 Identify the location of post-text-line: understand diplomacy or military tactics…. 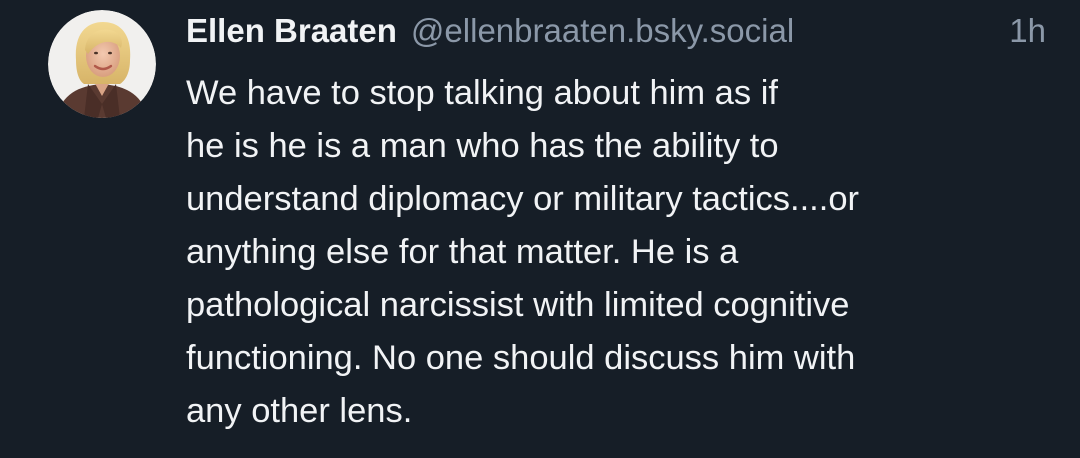
(523, 199).